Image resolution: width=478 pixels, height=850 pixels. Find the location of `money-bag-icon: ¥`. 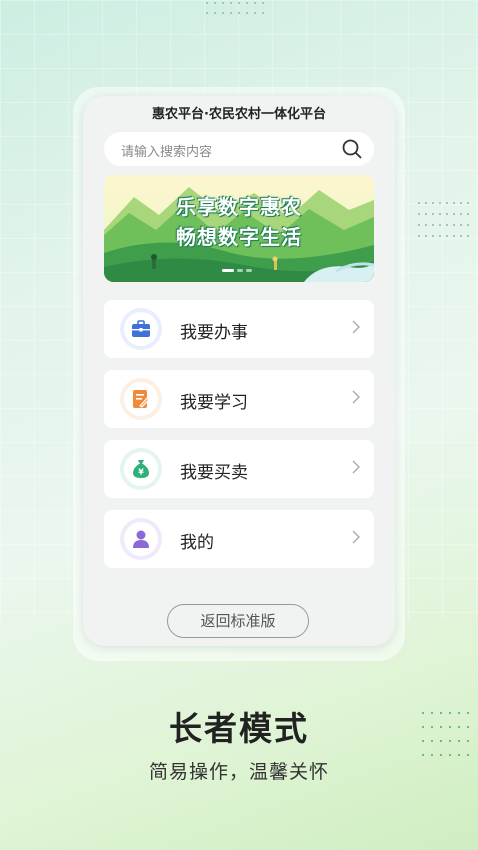

money-bag-icon: ¥ is located at coordinates (141, 469).